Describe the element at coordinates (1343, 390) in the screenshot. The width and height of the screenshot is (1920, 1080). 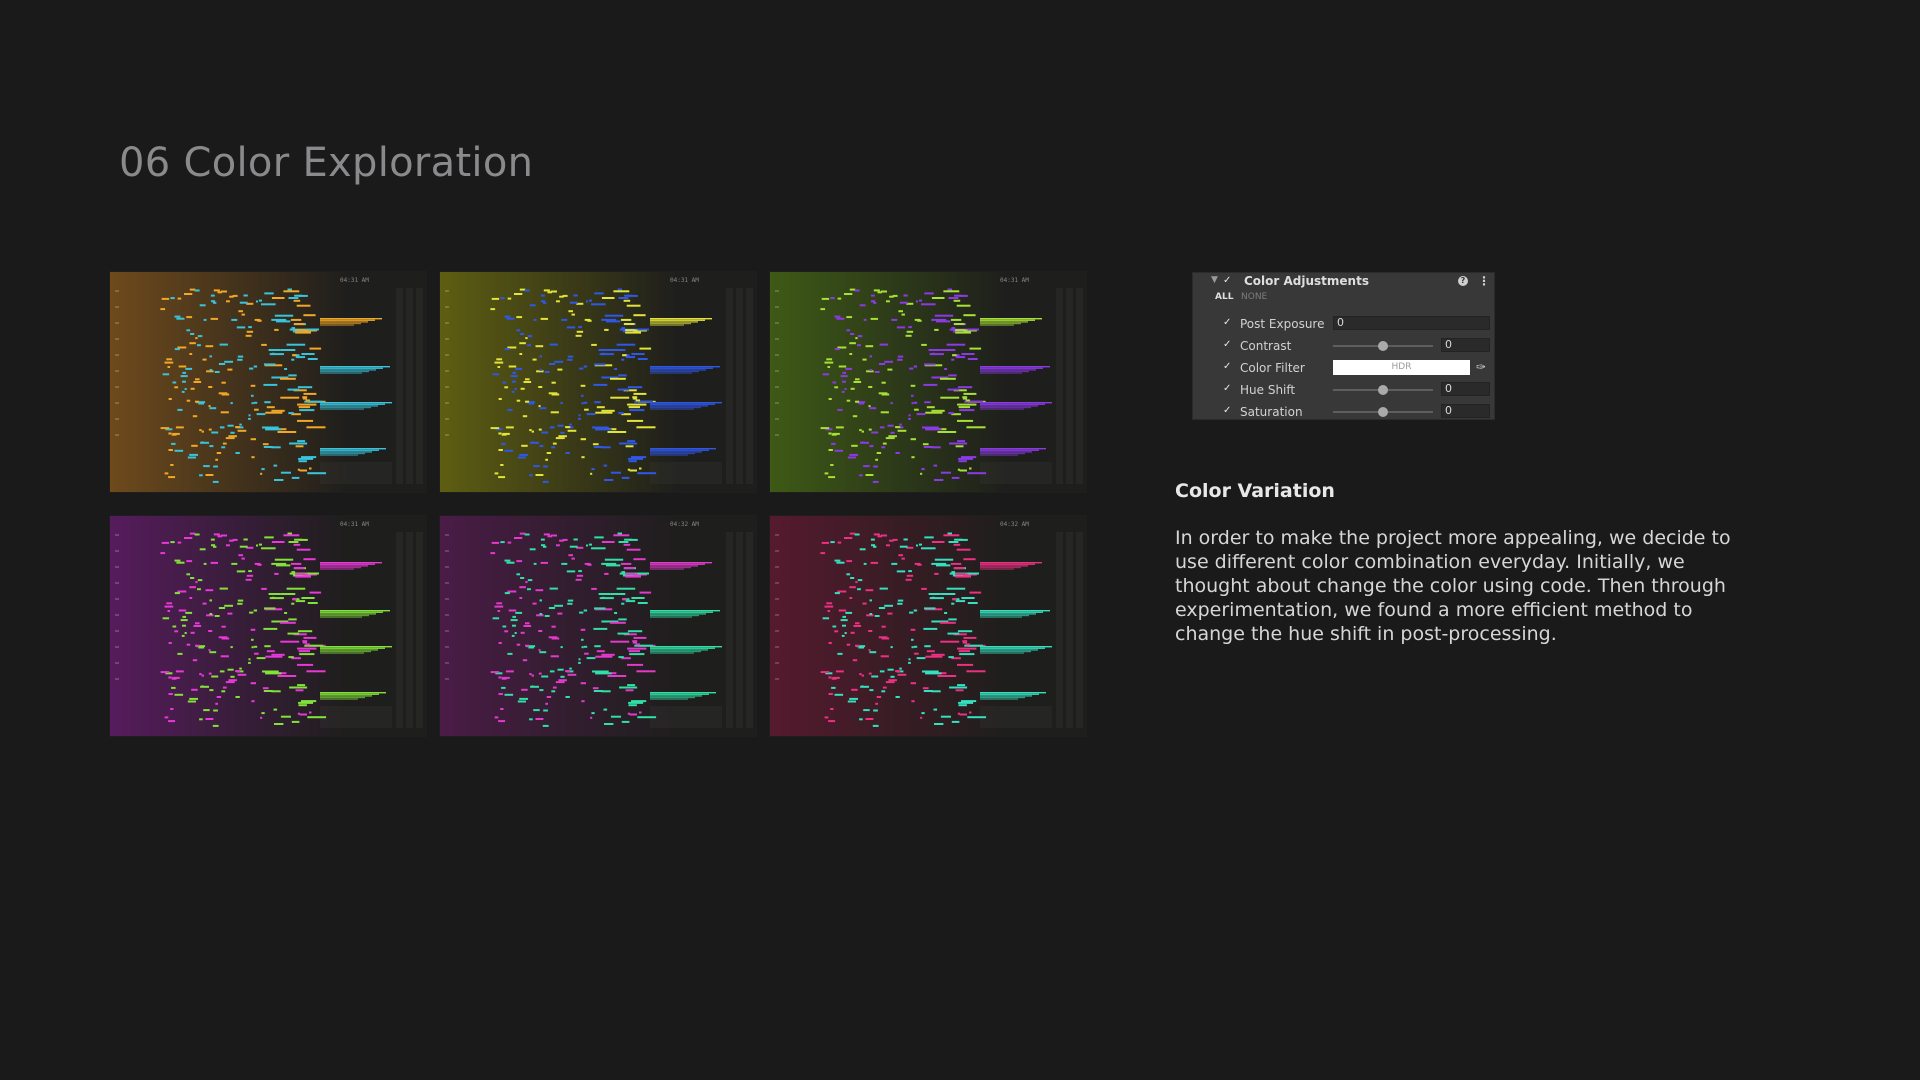
I see `hue-shift-row: ✓ Hue Shift 0` at that location.